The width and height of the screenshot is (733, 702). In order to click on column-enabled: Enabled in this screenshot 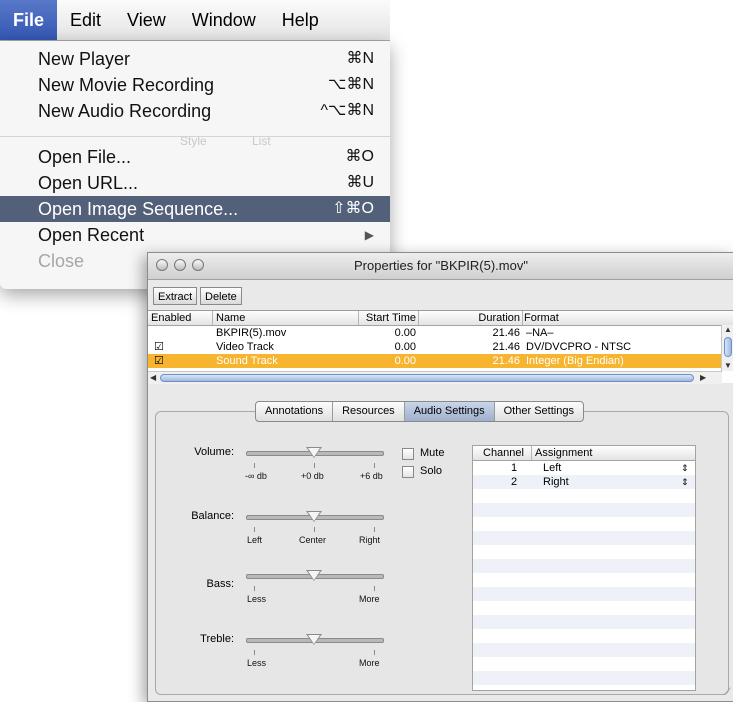, I will do `click(171, 318)`.